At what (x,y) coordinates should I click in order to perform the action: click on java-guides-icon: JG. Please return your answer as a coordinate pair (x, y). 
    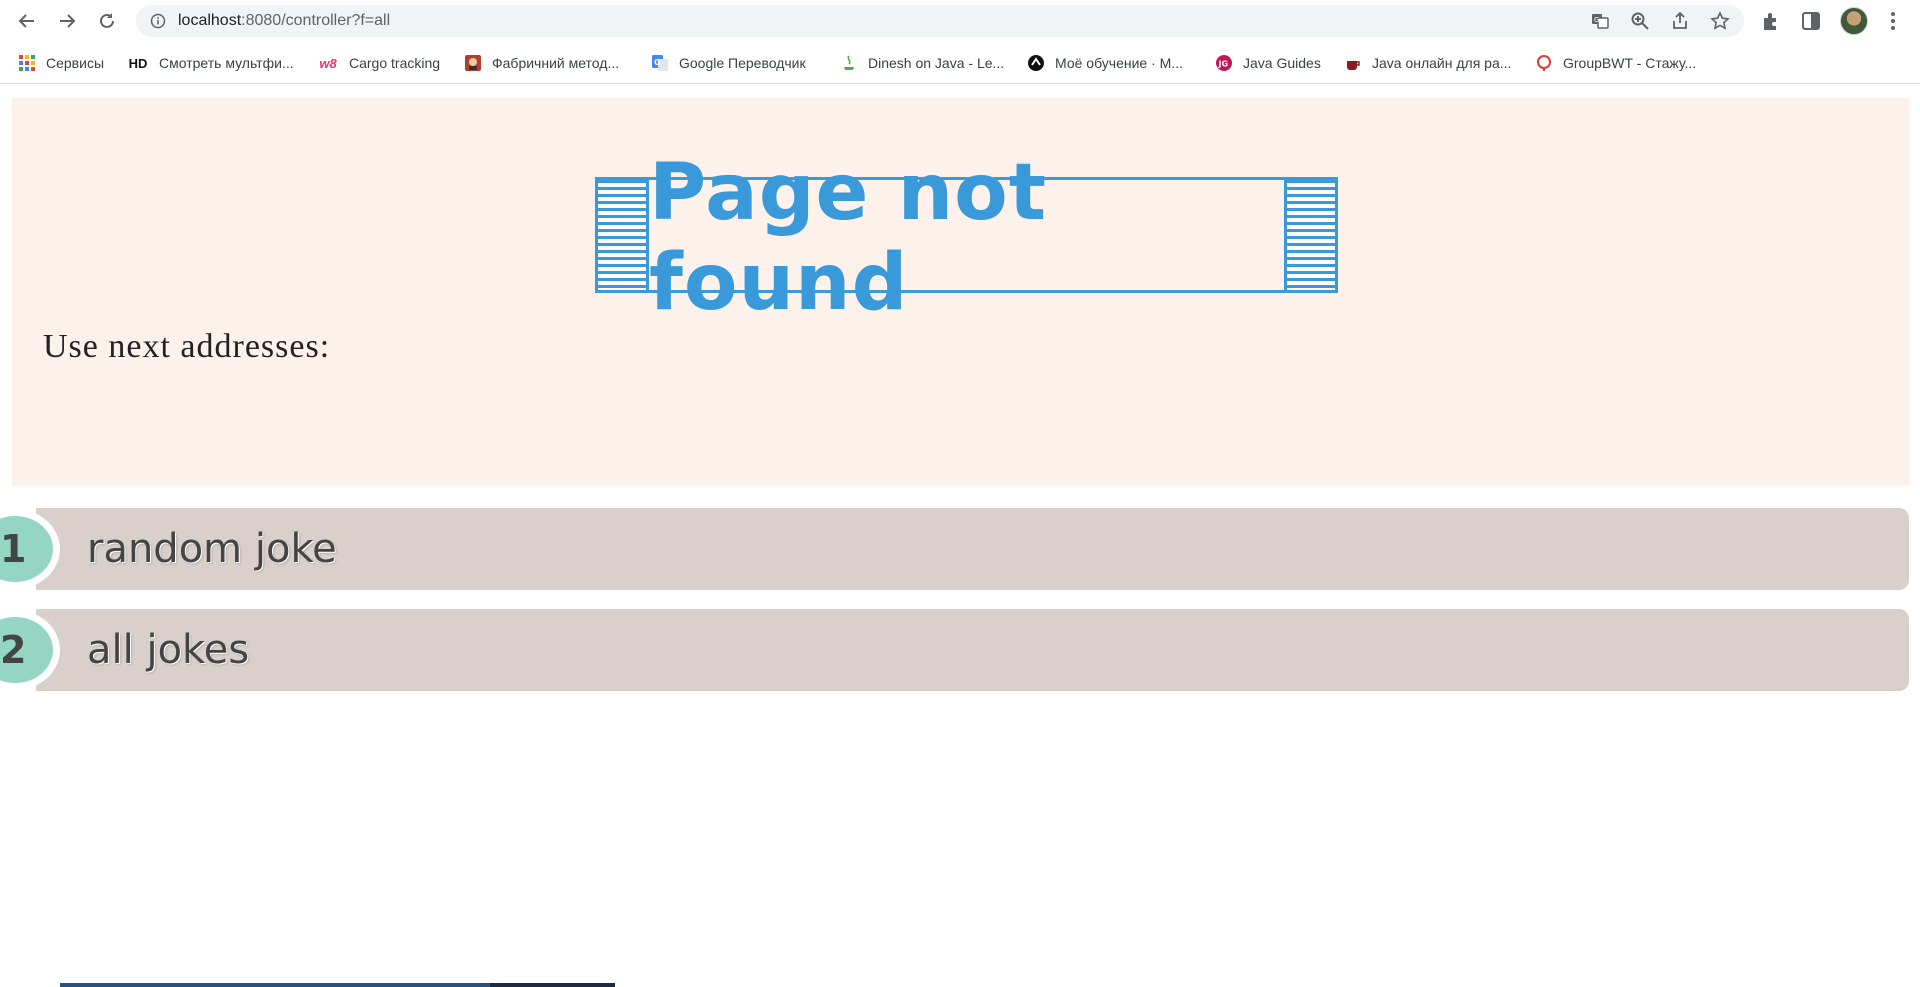
    Looking at the image, I should click on (1224, 63).